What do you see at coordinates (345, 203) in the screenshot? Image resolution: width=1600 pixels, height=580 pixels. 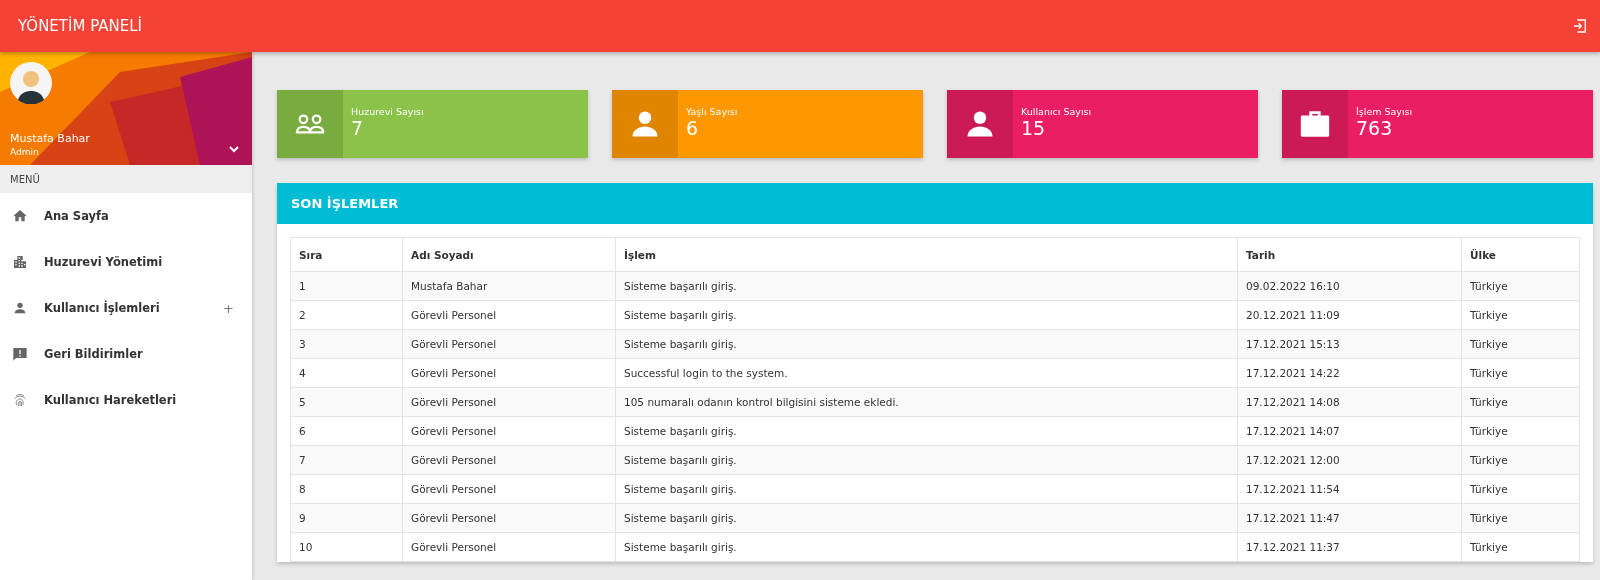 I see `panel-title: SON İŞLEMLER` at bounding box center [345, 203].